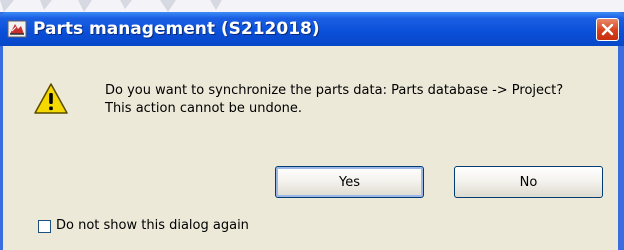  I want to click on close-button, so click(607, 29).